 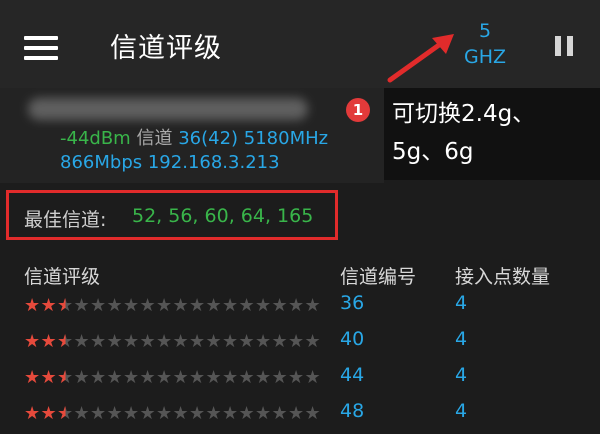 What do you see at coordinates (95, 138) in the screenshot?
I see `signal-strength: -44dBm` at bounding box center [95, 138].